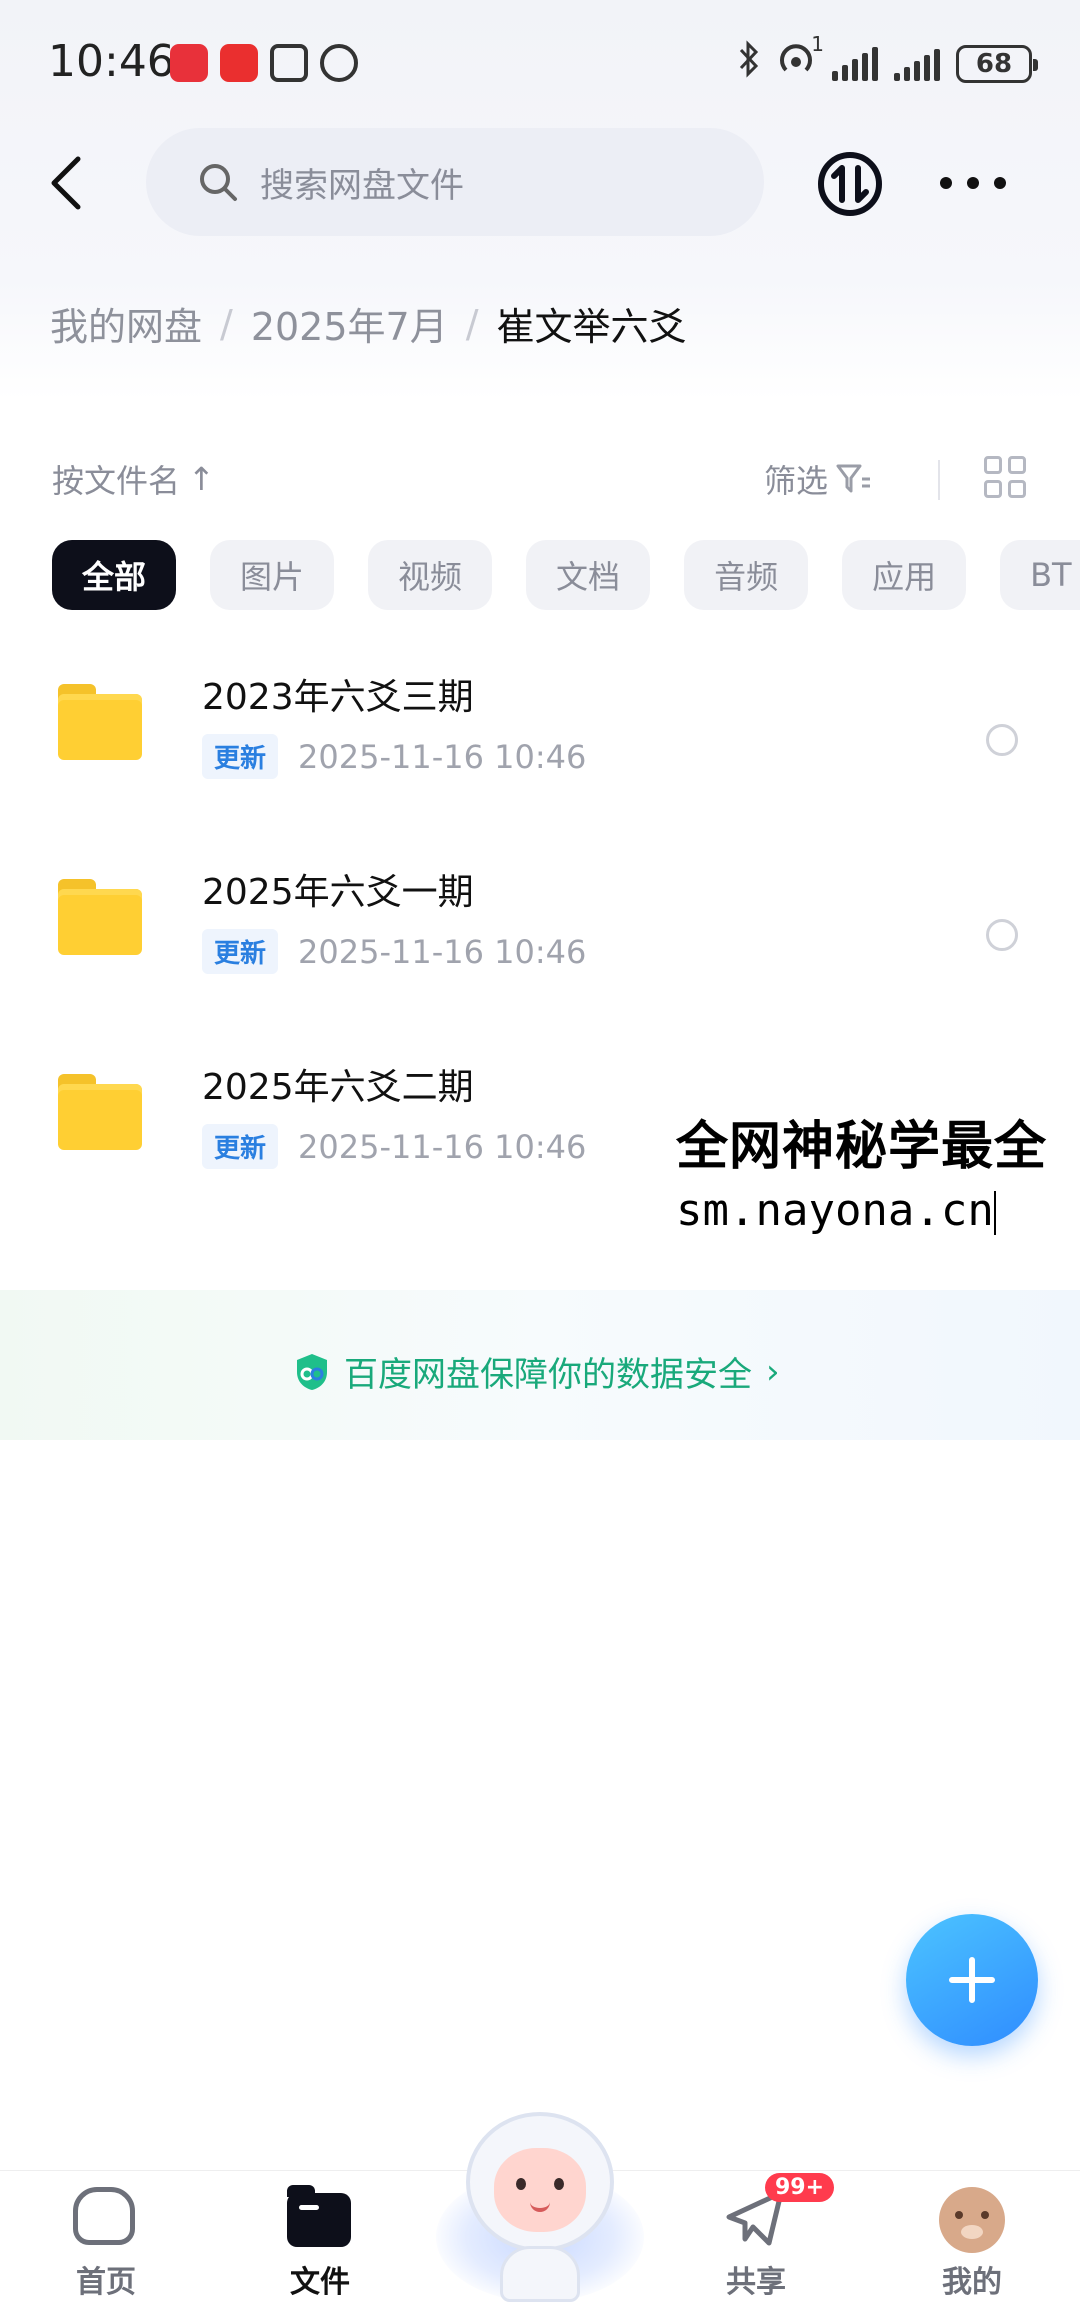  I want to click on filter-label: 筛选, so click(795, 481).